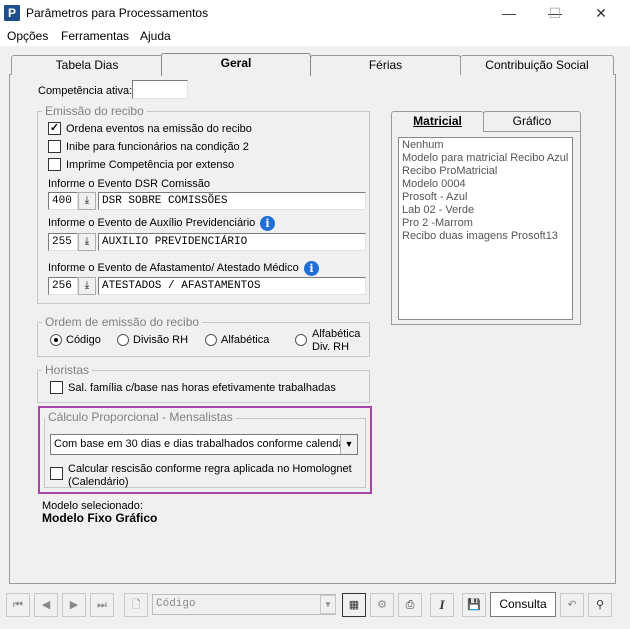 The image size is (630, 629). I want to click on radio-divisao-rh-label: Divisão RH, so click(161, 340).